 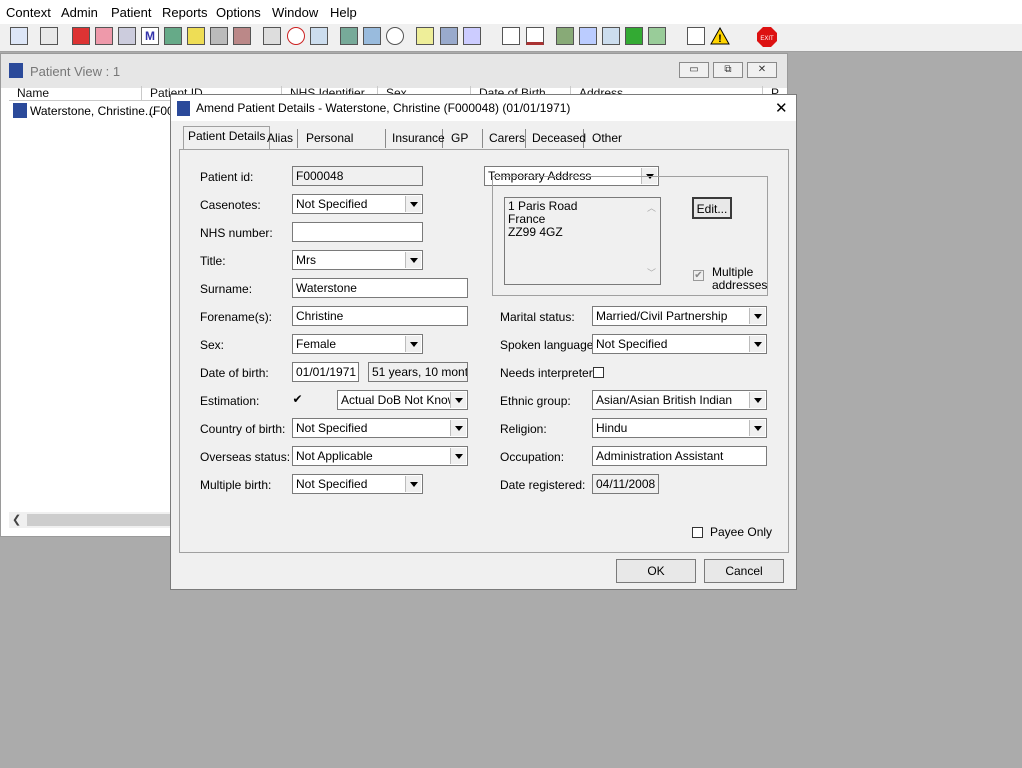 What do you see at coordinates (219, 36) in the screenshot?
I see `referral-icon` at bounding box center [219, 36].